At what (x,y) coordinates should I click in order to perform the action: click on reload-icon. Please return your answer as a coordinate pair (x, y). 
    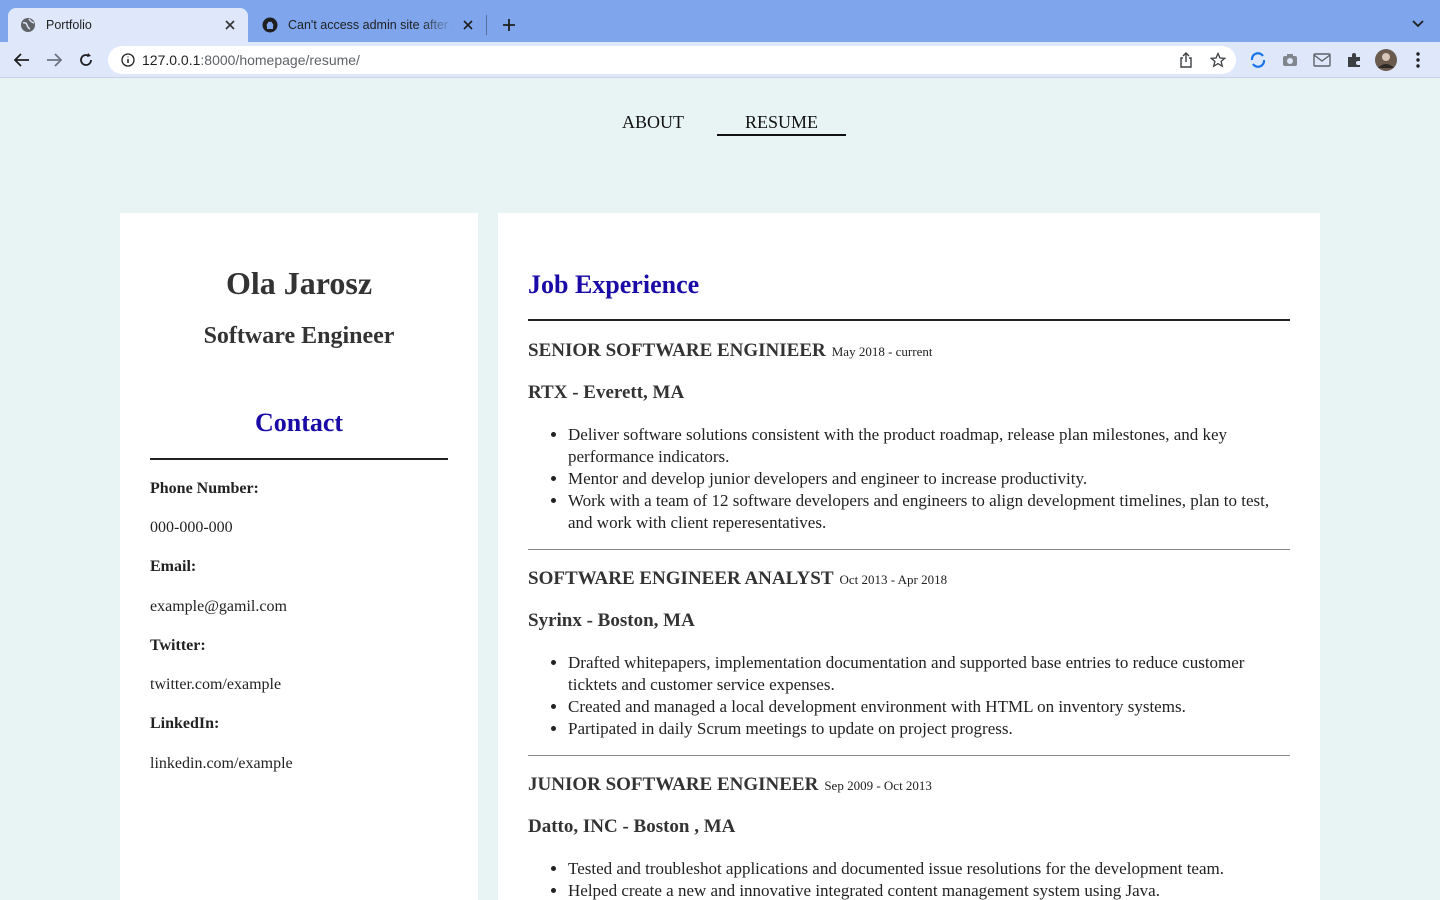
    Looking at the image, I should click on (86, 60).